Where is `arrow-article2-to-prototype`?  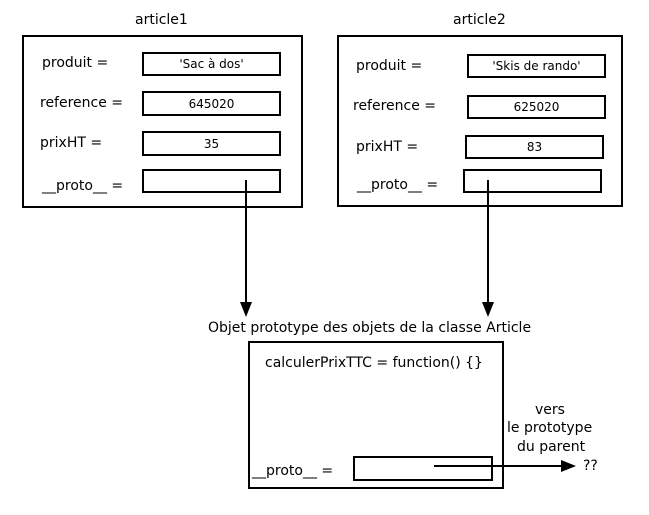 arrow-article2-to-prototype is located at coordinates (488, 248).